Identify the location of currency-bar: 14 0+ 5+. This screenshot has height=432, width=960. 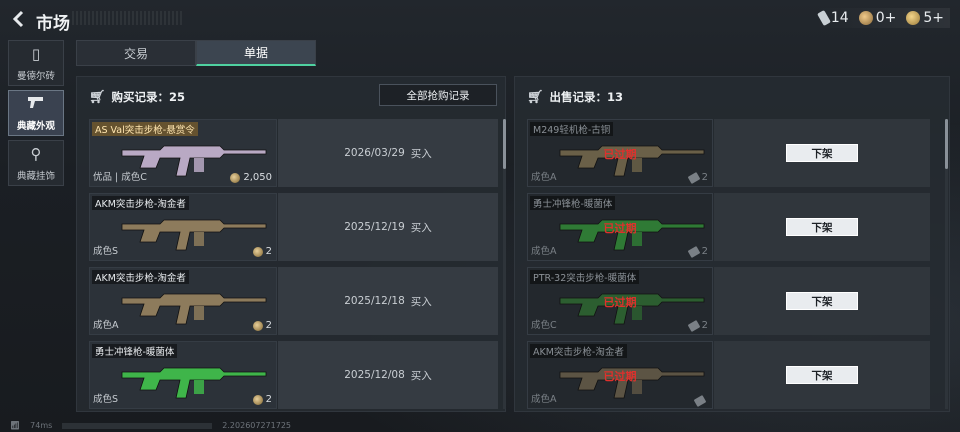
(881, 18).